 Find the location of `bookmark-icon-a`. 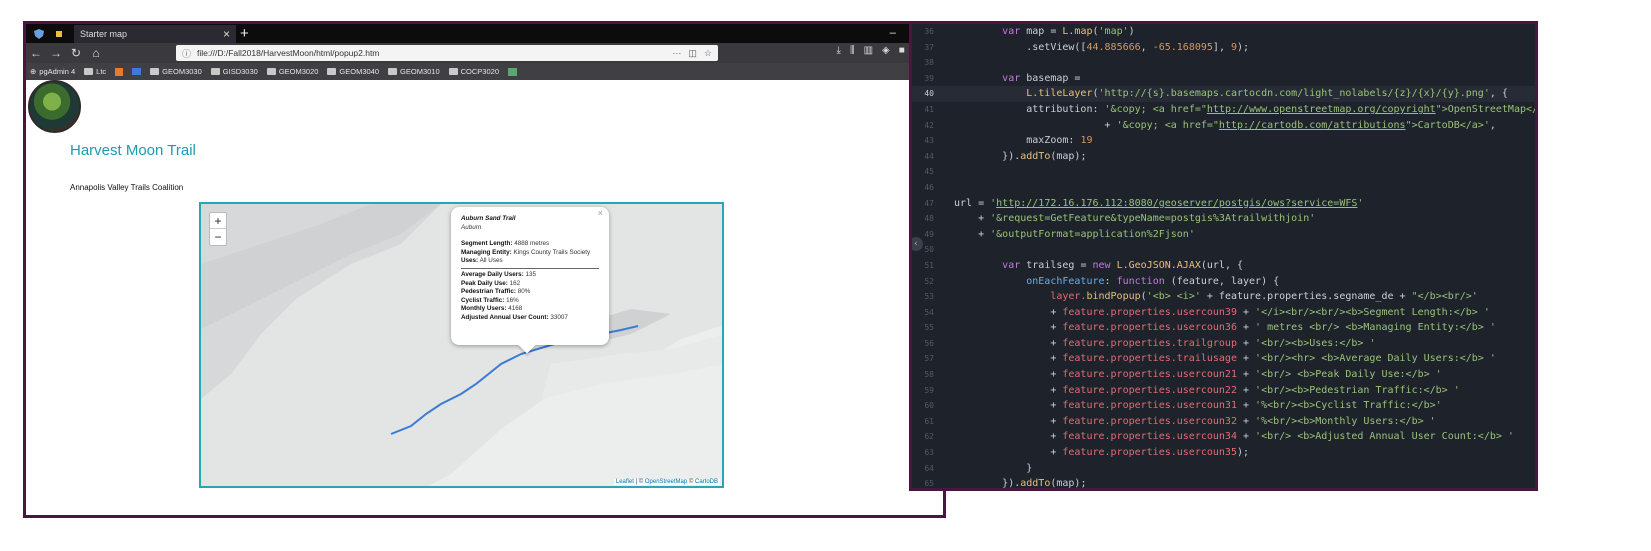

bookmark-icon-a is located at coordinates (119, 71).